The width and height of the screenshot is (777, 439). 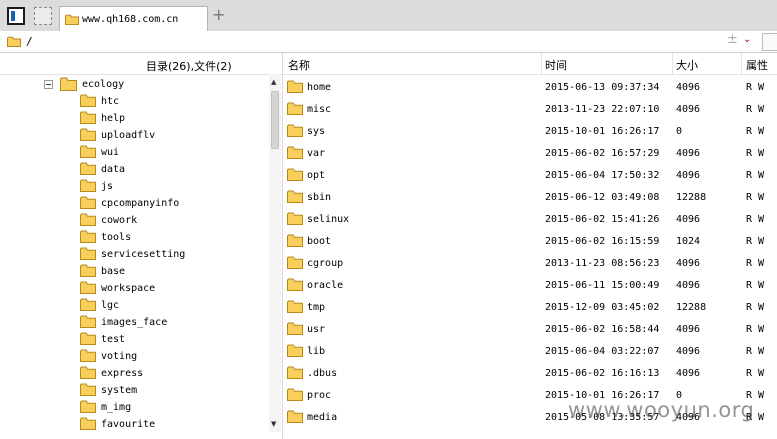 I want to click on path-input: /, so click(x=29, y=41).